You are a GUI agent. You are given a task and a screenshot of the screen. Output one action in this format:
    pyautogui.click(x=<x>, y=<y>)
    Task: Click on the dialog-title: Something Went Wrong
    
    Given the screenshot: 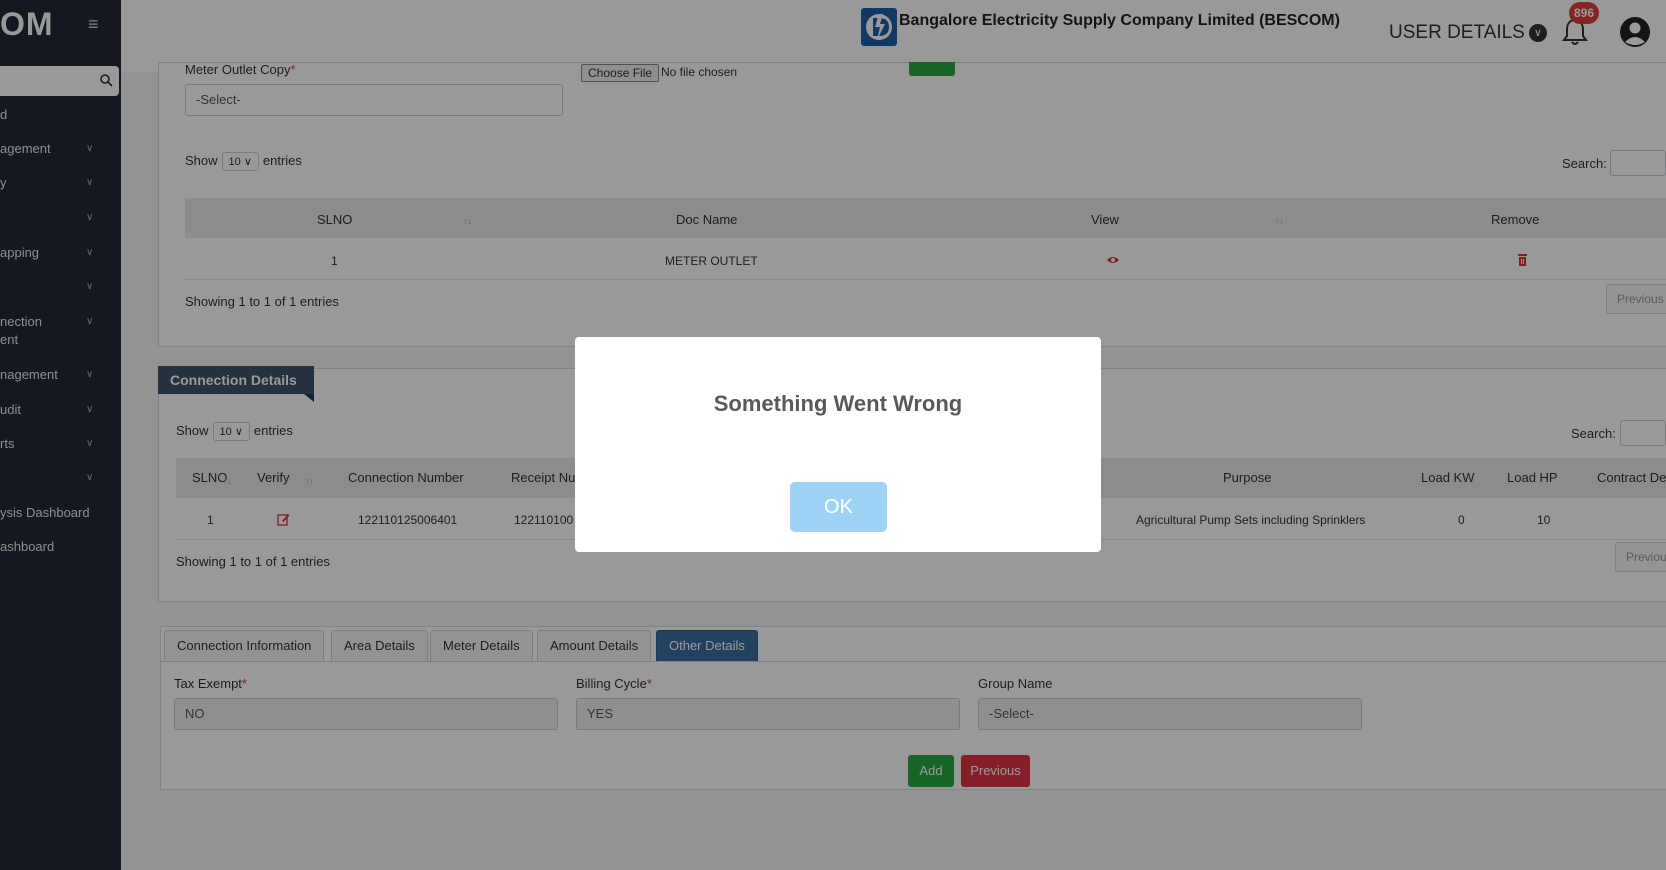 What is the action you would take?
    pyautogui.click(x=838, y=403)
    